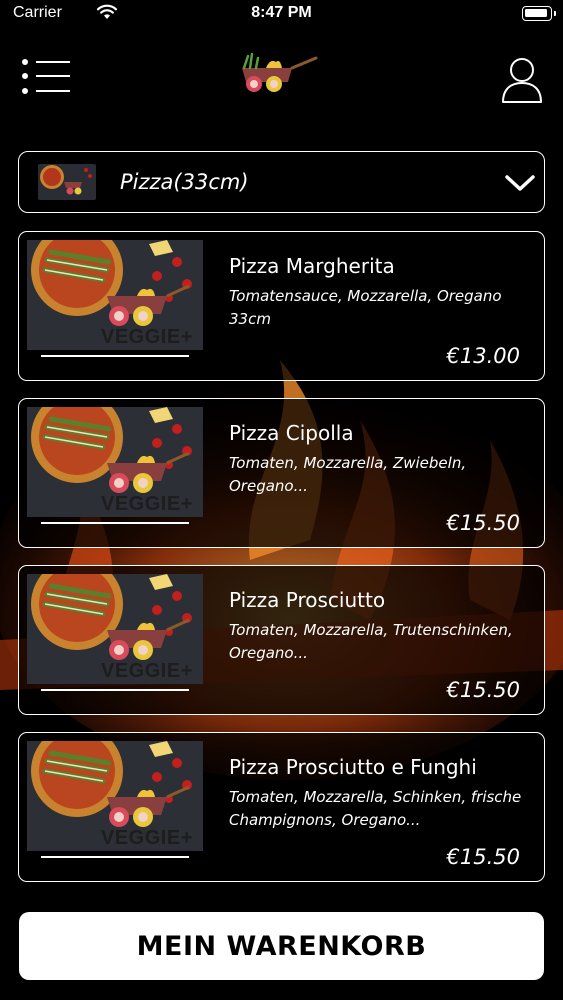 The width and height of the screenshot is (563, 1000). Describe the element at coordinates (46, 78) in the screenshot. I see `list-menu-icon` at that location.